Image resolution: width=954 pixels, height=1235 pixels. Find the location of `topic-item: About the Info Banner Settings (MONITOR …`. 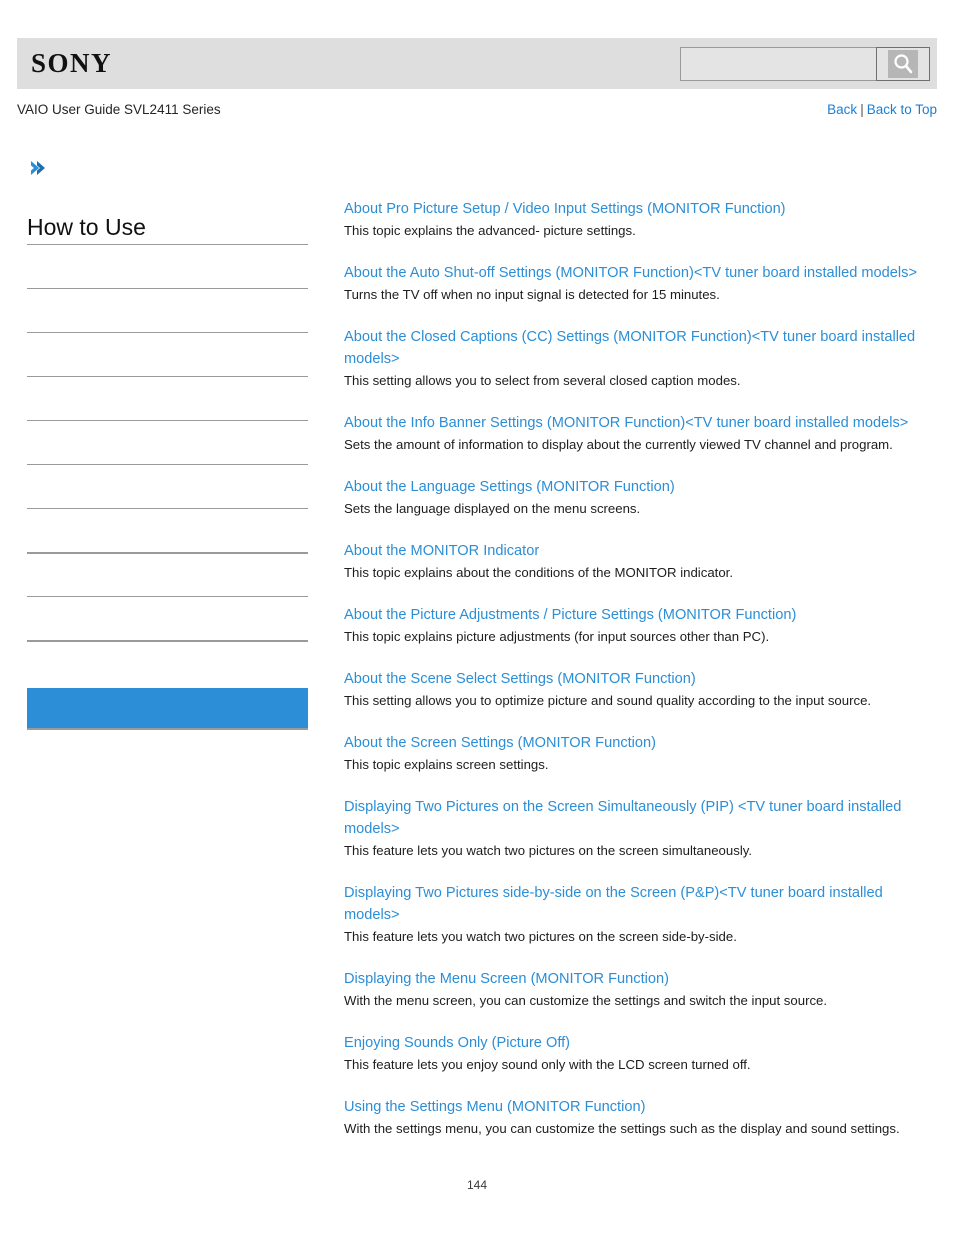

topic-item: About the Info Banner Settings (MONITOR … is located at coordinates (634, 434).